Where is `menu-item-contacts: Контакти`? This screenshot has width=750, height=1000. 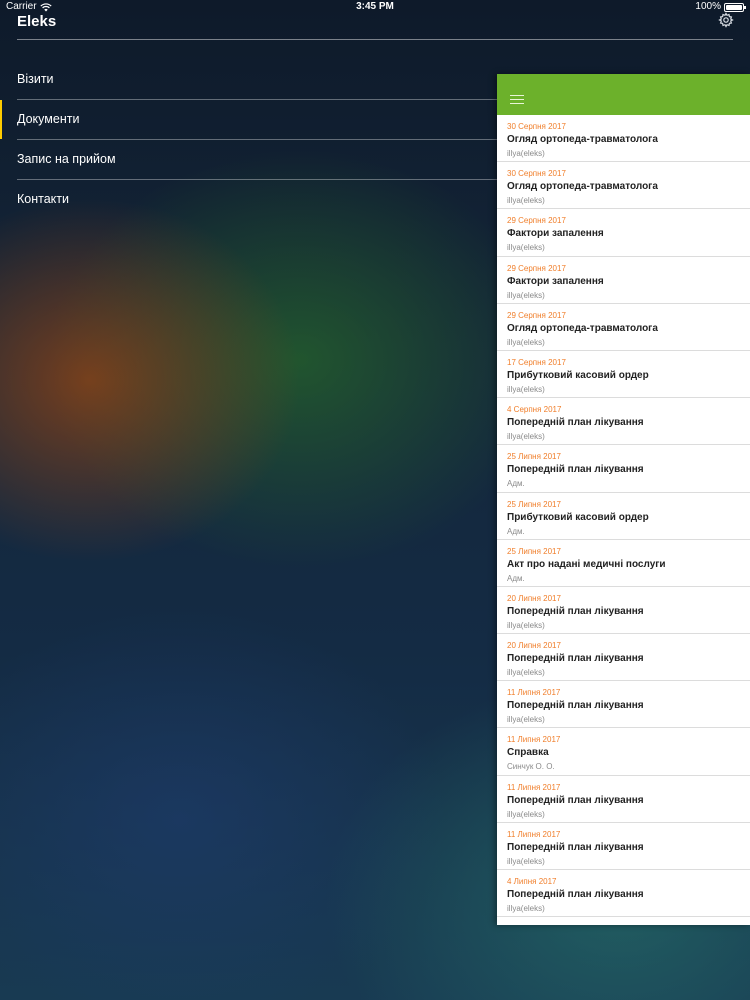 menu-item-contacts: Контакти is located at coordinates (257, 199).